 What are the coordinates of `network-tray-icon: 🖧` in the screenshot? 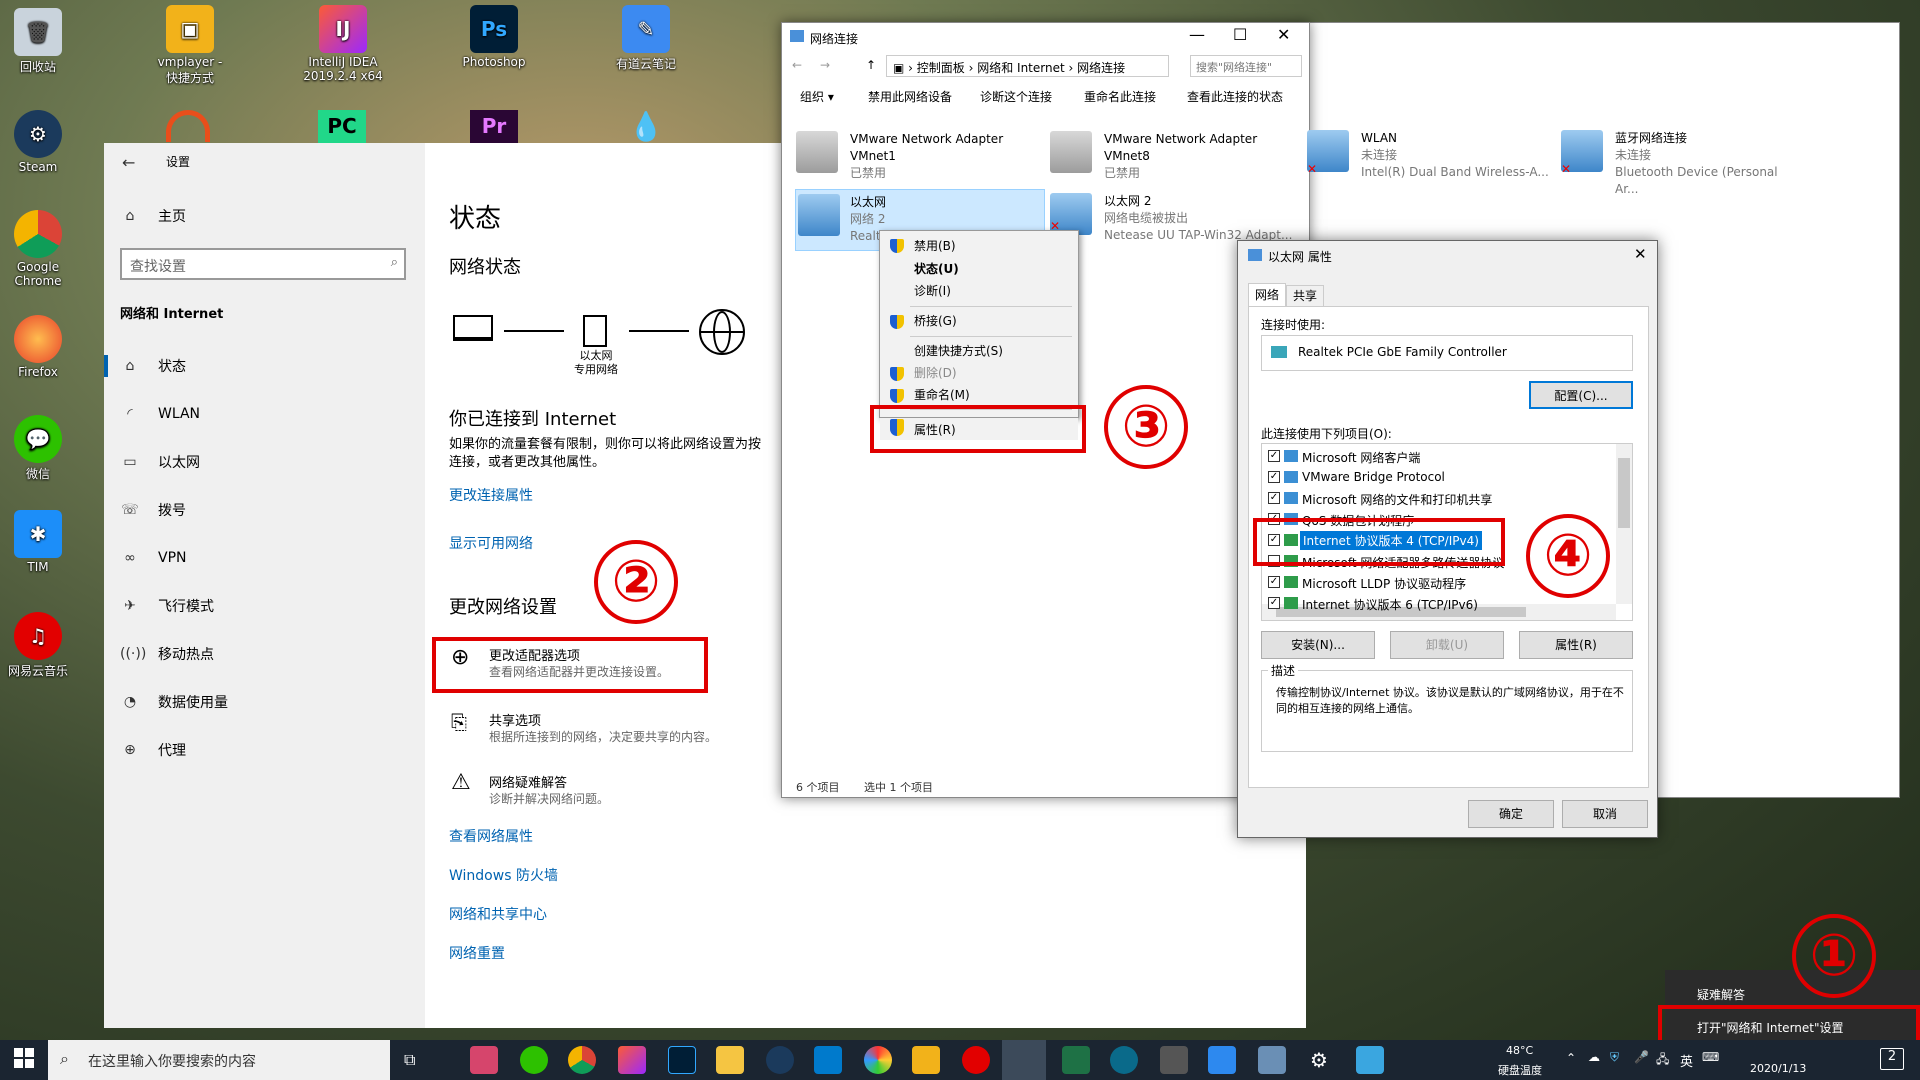 It's located at (1662, 1060).